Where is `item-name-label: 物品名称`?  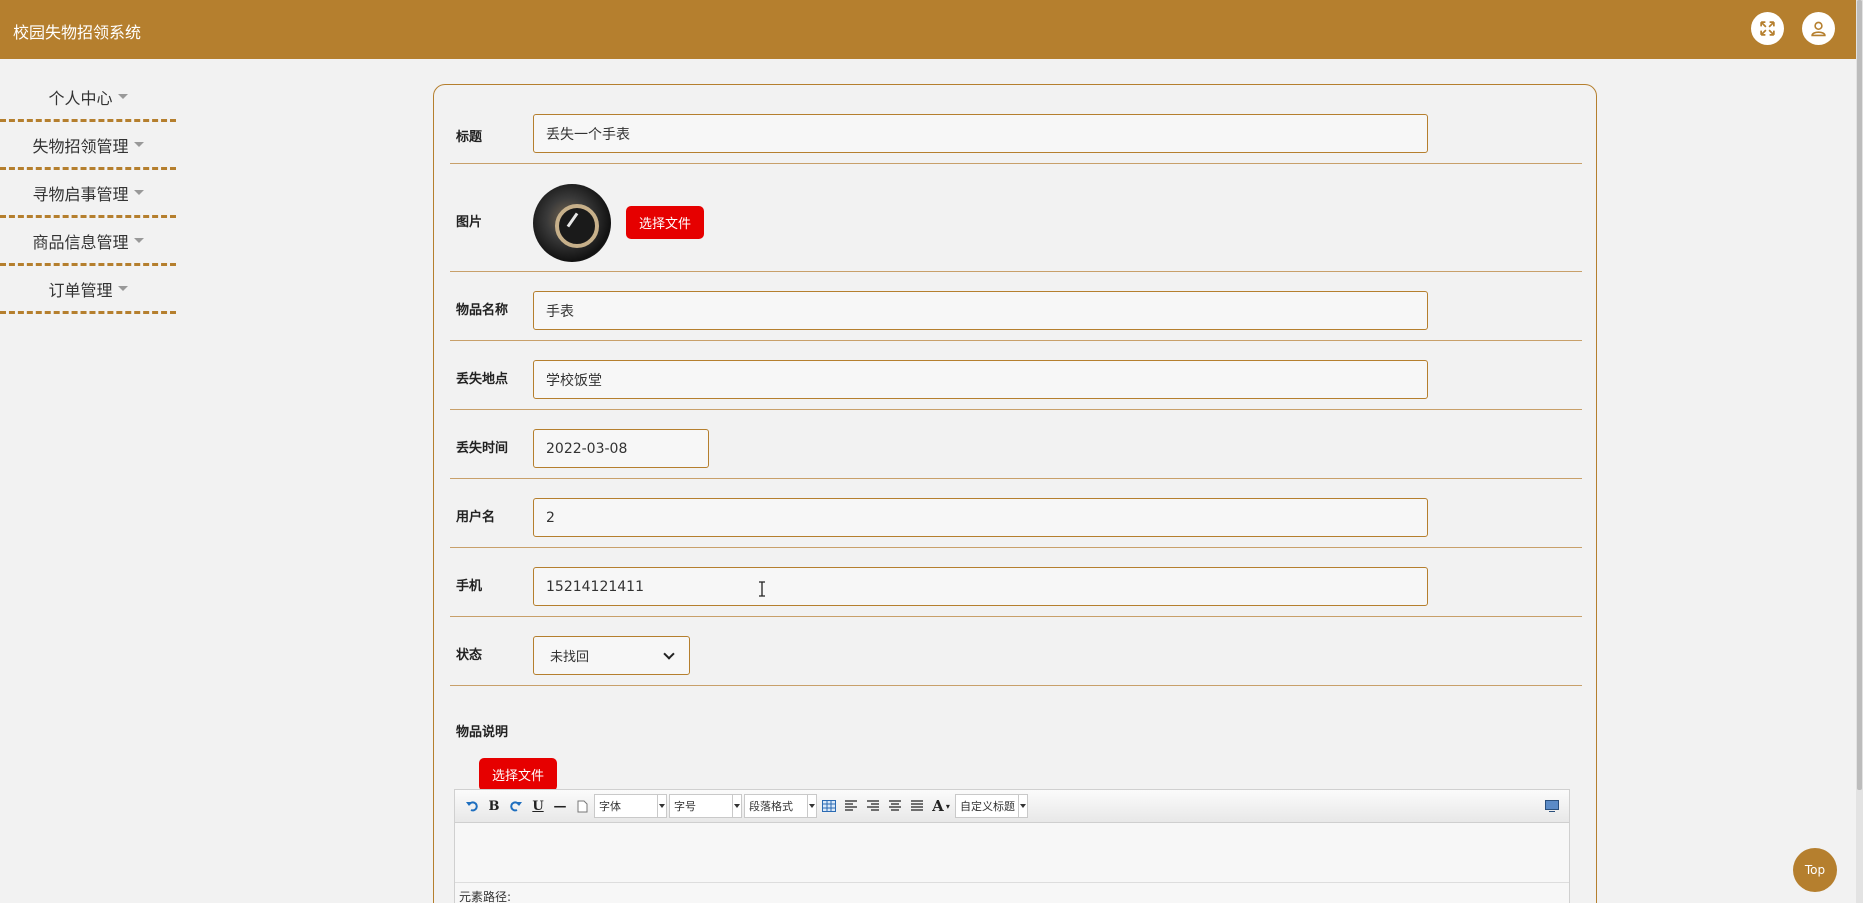 item-name-label: 物品名称 is located at coordinates (482, 310).